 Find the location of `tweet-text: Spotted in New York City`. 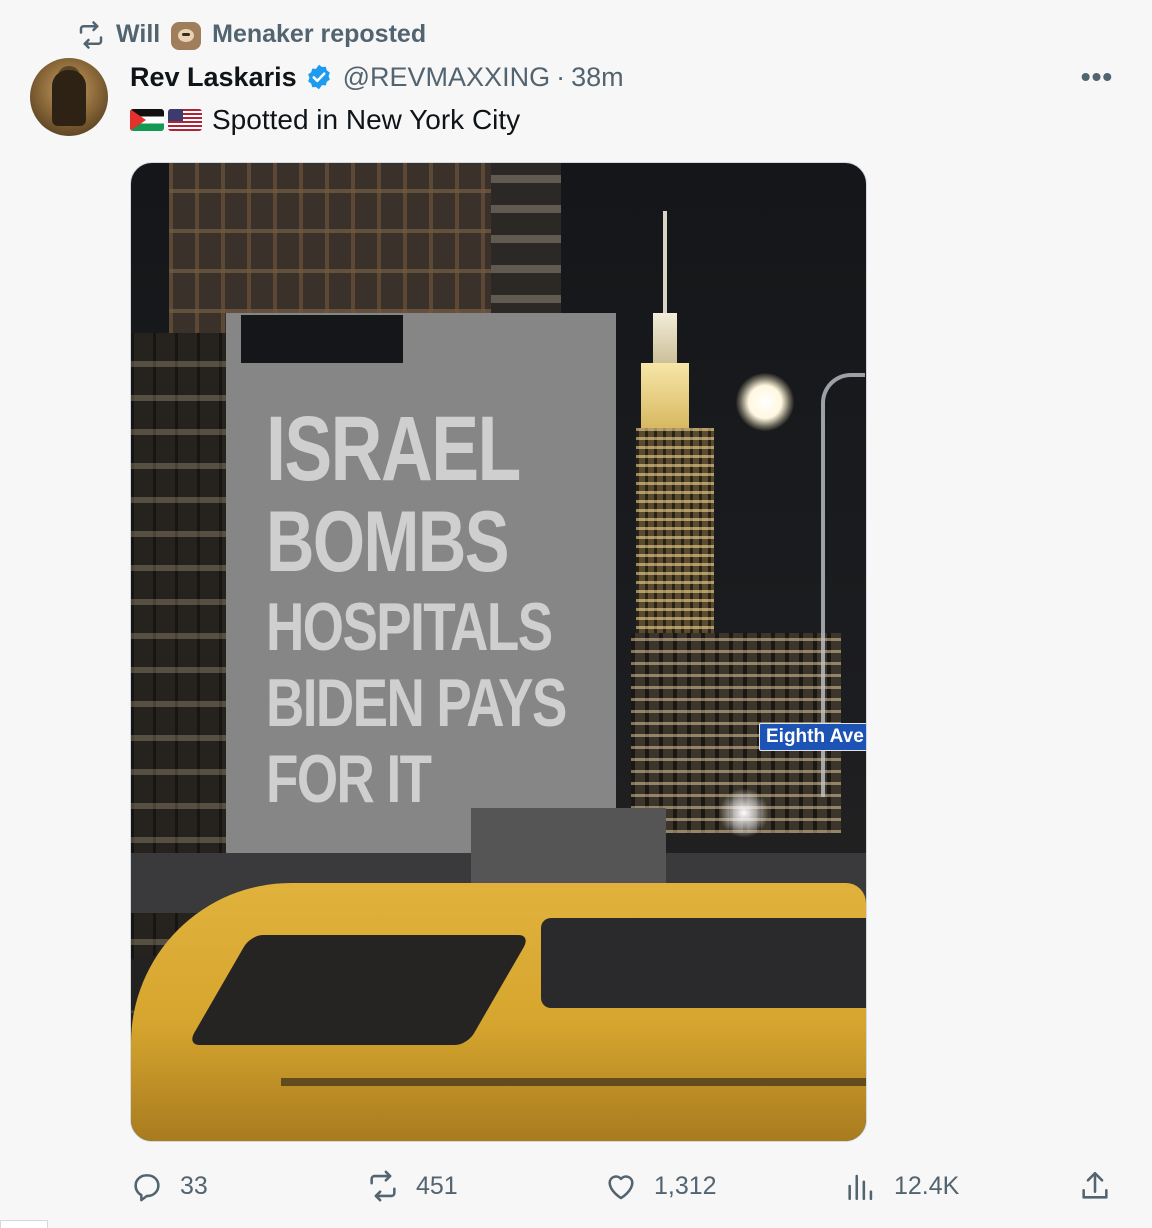

tweet-text: Spotted in New York City is located at coordinates (325, 120).